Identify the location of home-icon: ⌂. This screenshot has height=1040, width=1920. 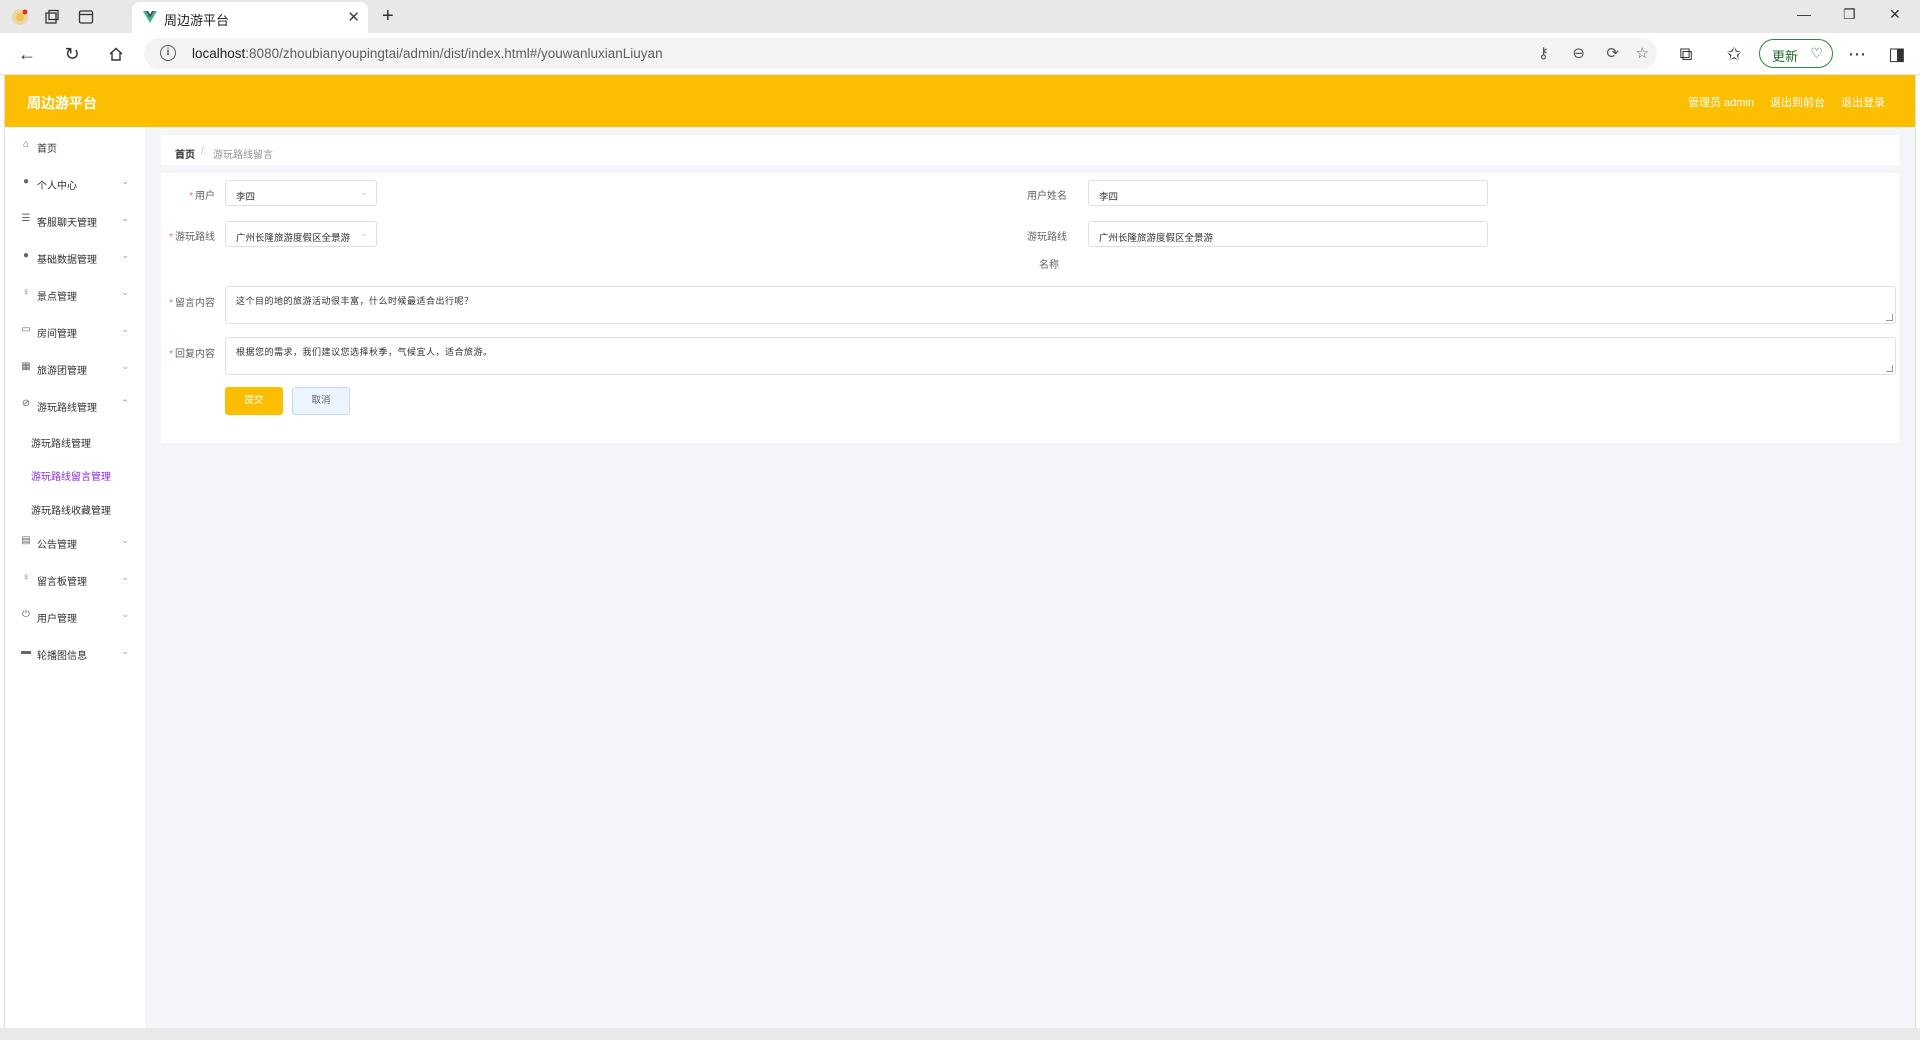
(26, 144).